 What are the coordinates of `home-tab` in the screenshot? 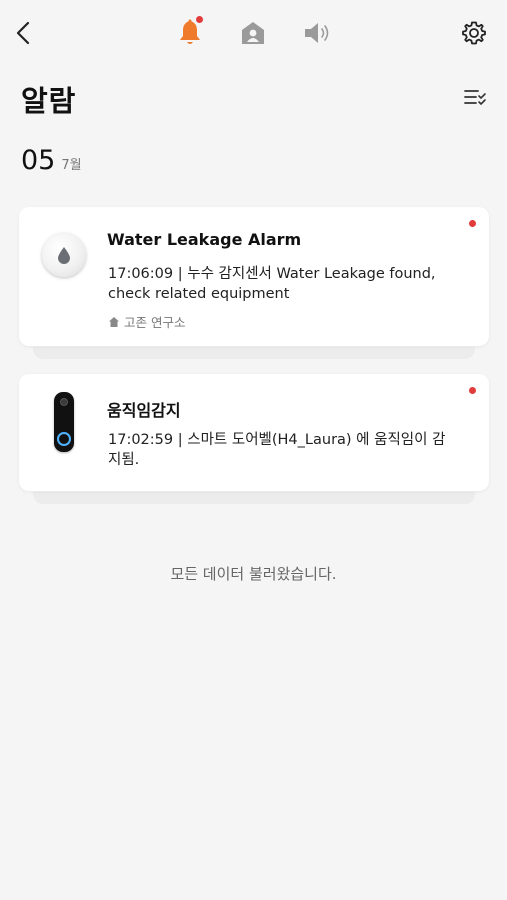 It's located at (253, 33).